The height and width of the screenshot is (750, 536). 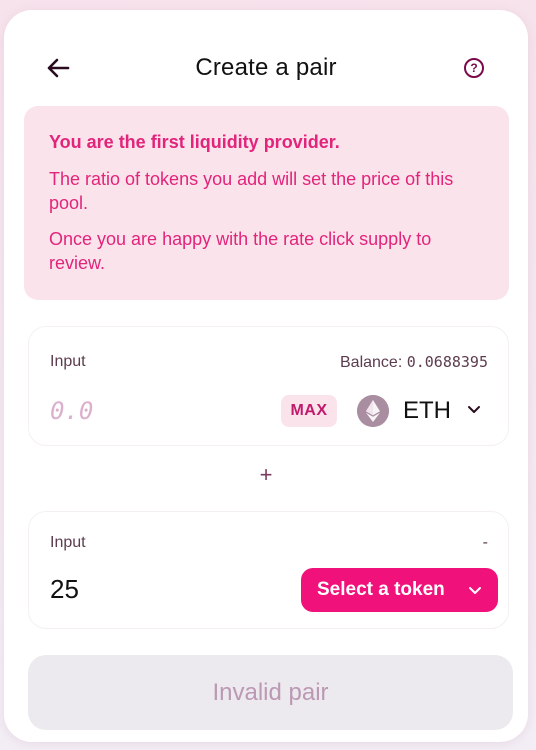 What do you see at coordinates (381, 589) in the screenshot?
I see `select-token-label: Select a token` at bounding box center [381, 589].